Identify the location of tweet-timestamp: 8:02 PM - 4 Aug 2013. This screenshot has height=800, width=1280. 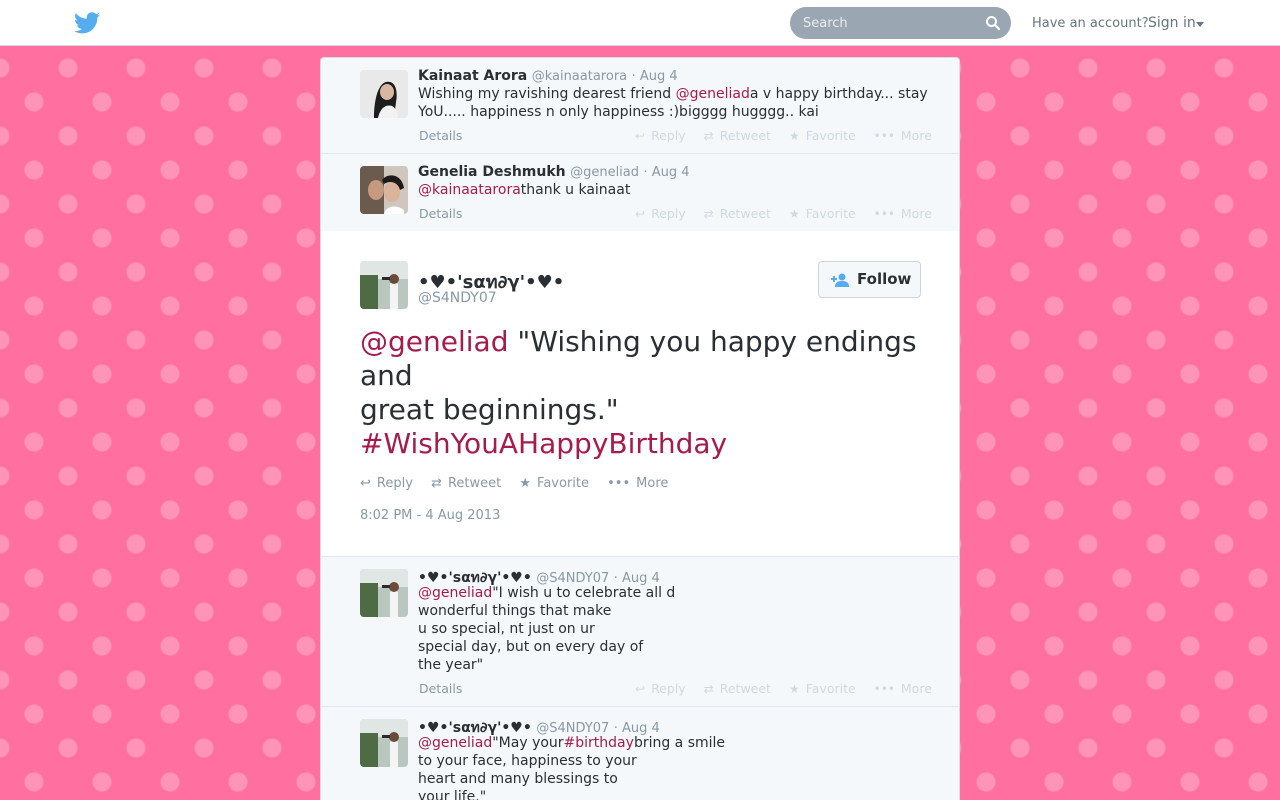
(430, 515).